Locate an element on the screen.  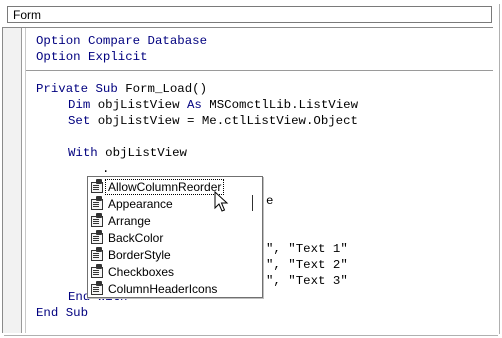
code-line-text2: ", "Text 2" is located at coordinates (307, 265).